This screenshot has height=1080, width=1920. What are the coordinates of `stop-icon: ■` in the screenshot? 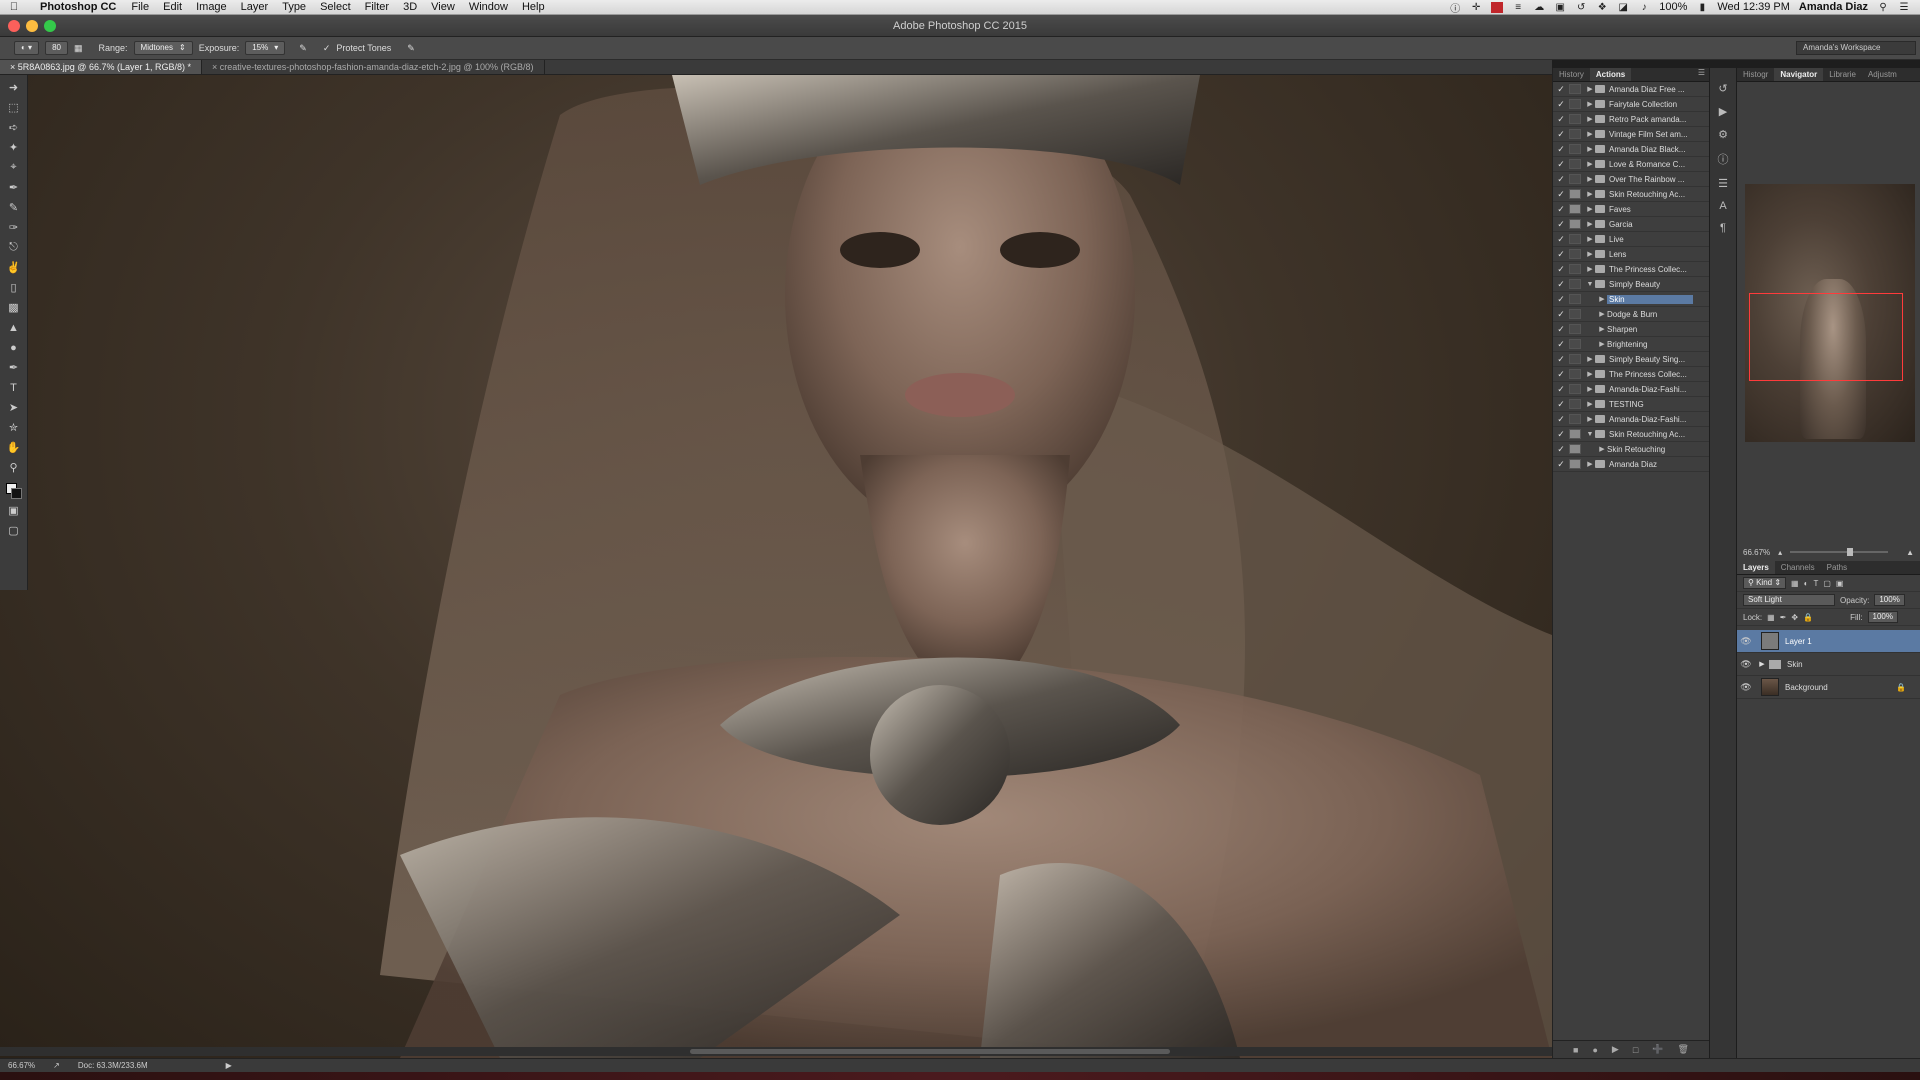 It's located at (1575, 1050).